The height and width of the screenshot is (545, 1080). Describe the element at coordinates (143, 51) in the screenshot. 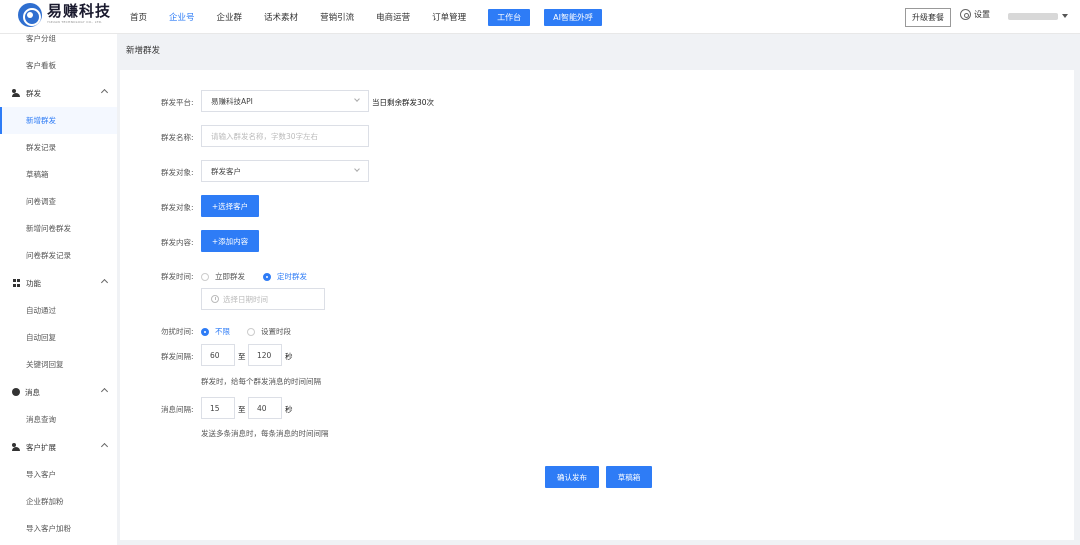

I see `page-title: 新增群发` at that location.